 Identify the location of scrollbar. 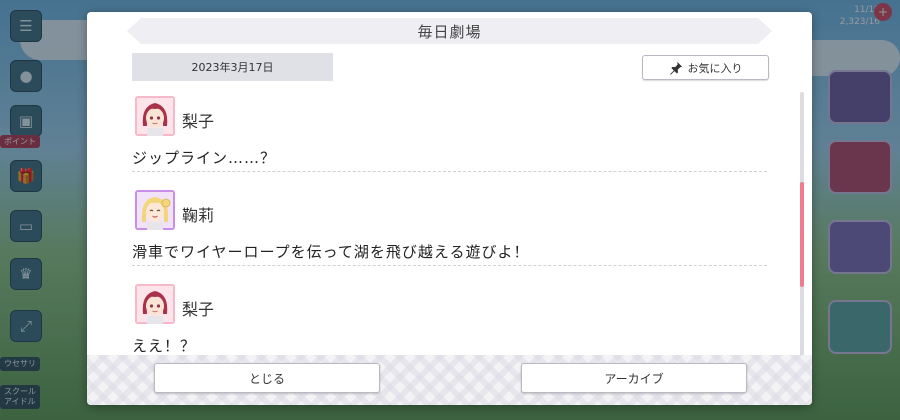
(802, 227).